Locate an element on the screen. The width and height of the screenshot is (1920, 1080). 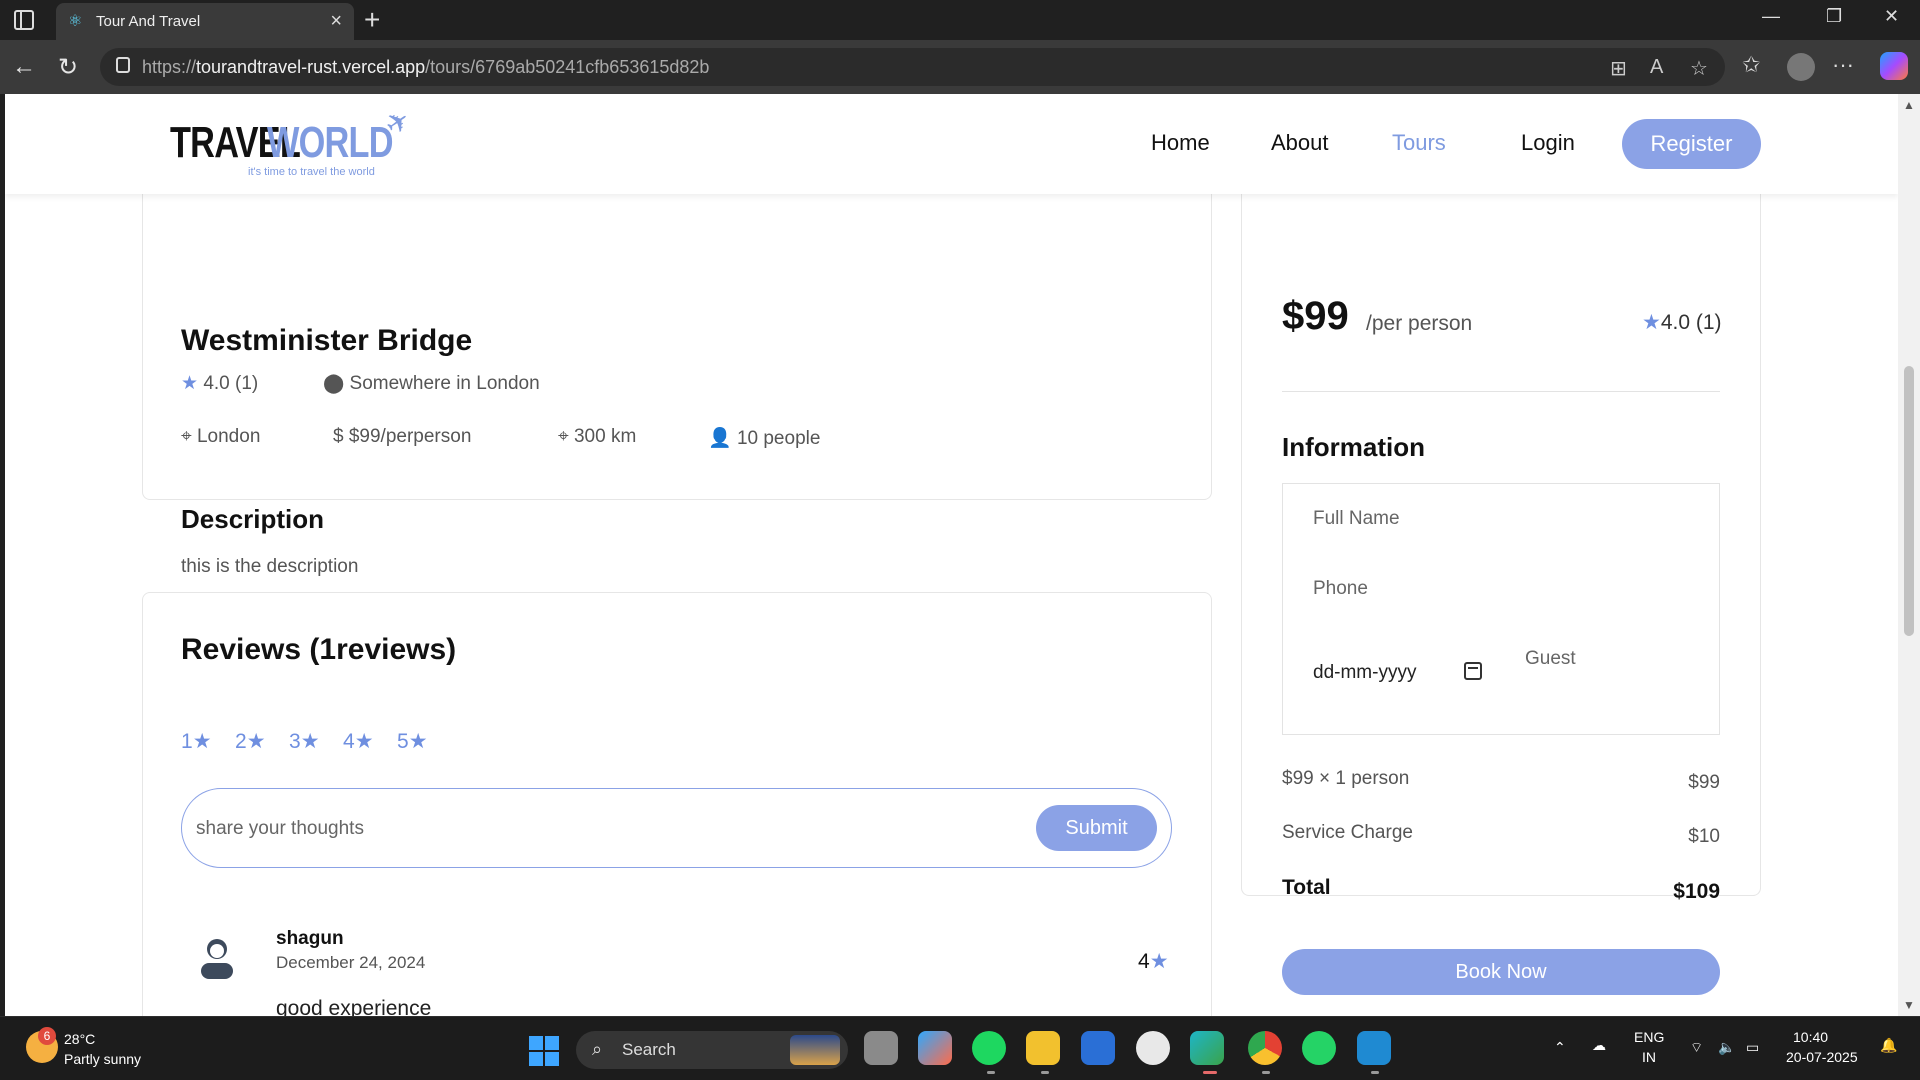
explorer-running-indicator is located at coordinates (1045, 1072).